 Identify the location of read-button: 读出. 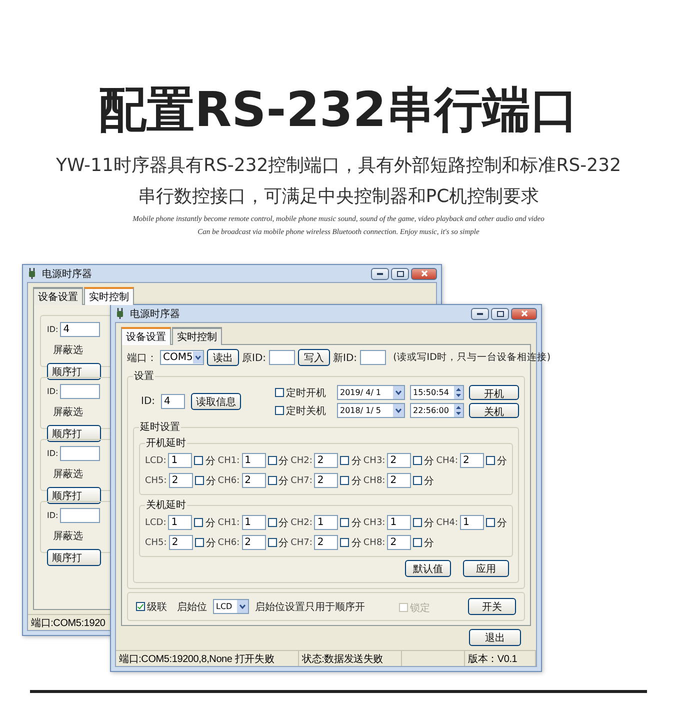
(223, 357).